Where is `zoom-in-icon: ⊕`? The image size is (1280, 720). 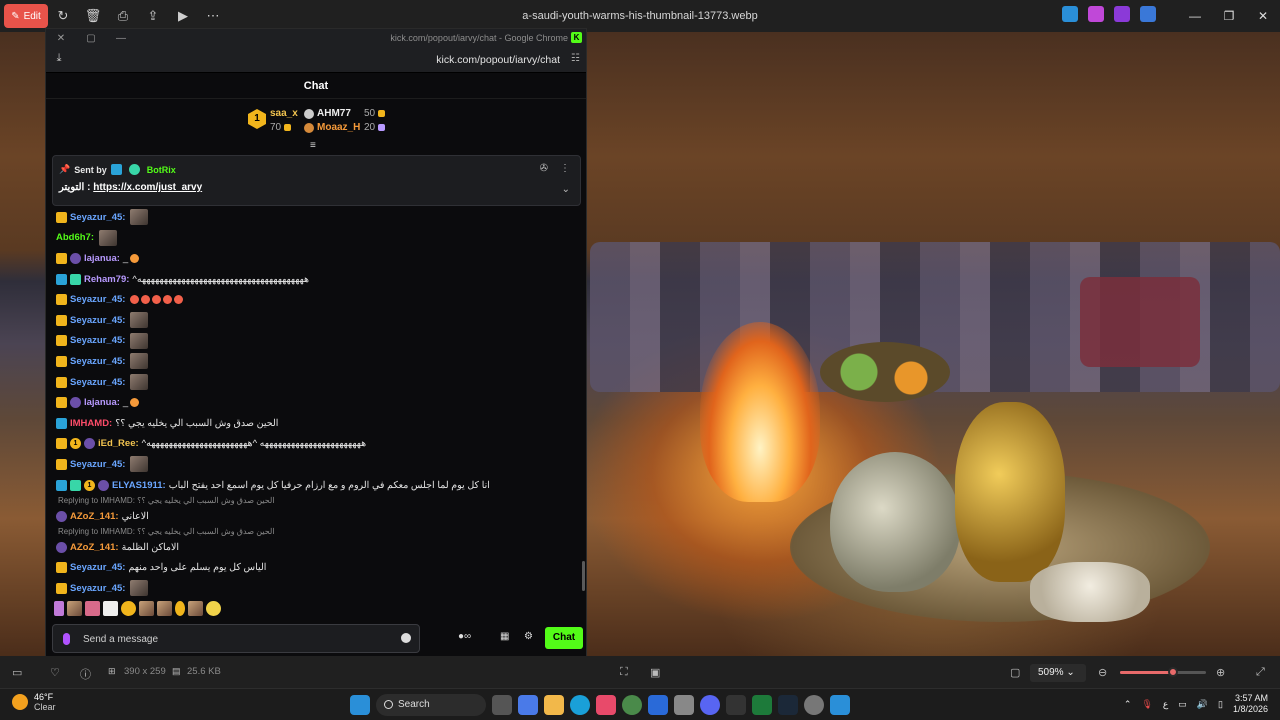
zoom-in-icon: ⊕ is located at coordinates (1220, 672).